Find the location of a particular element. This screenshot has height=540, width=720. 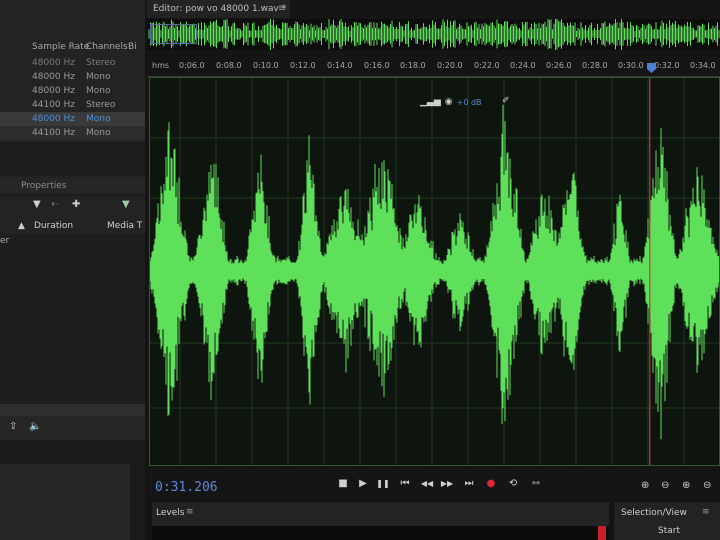

ruler-tick-label: 0:14.0 is located at coordinates (340, 65).